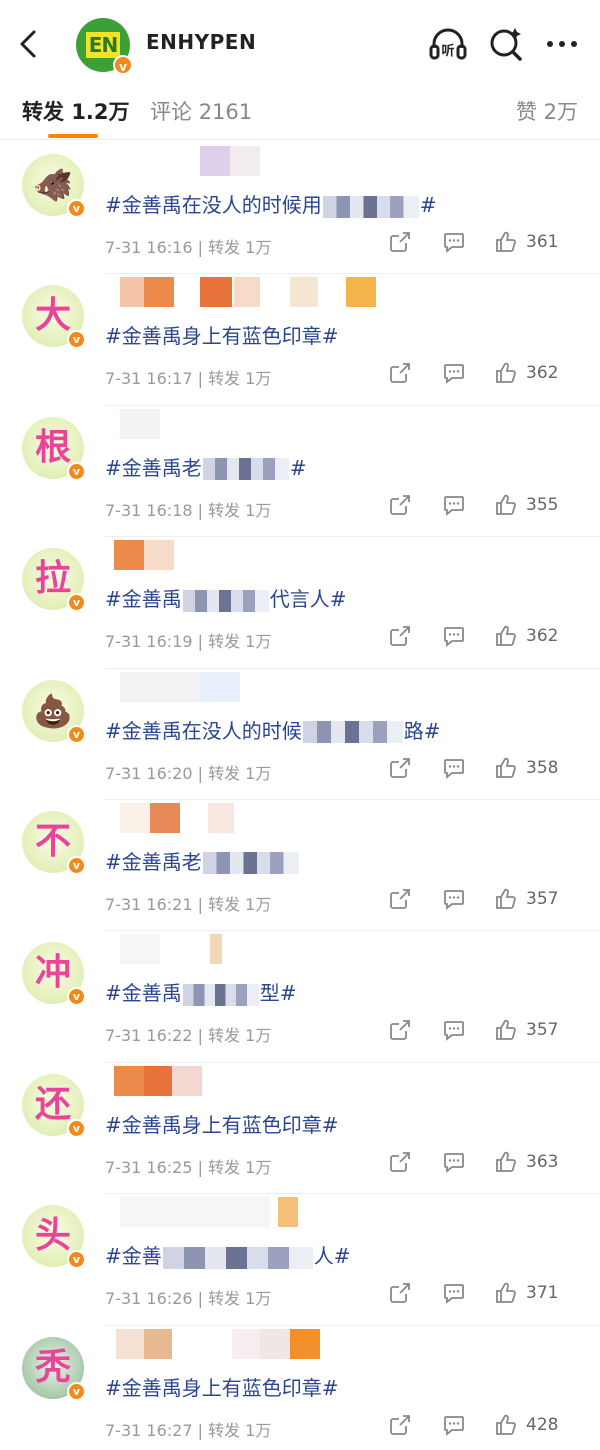 The height and width of the screenshot is (1450, 600). Describe the element at coordinates (201, 42) in the screenshot. I see `account-name: ENHYPEN` at that location.